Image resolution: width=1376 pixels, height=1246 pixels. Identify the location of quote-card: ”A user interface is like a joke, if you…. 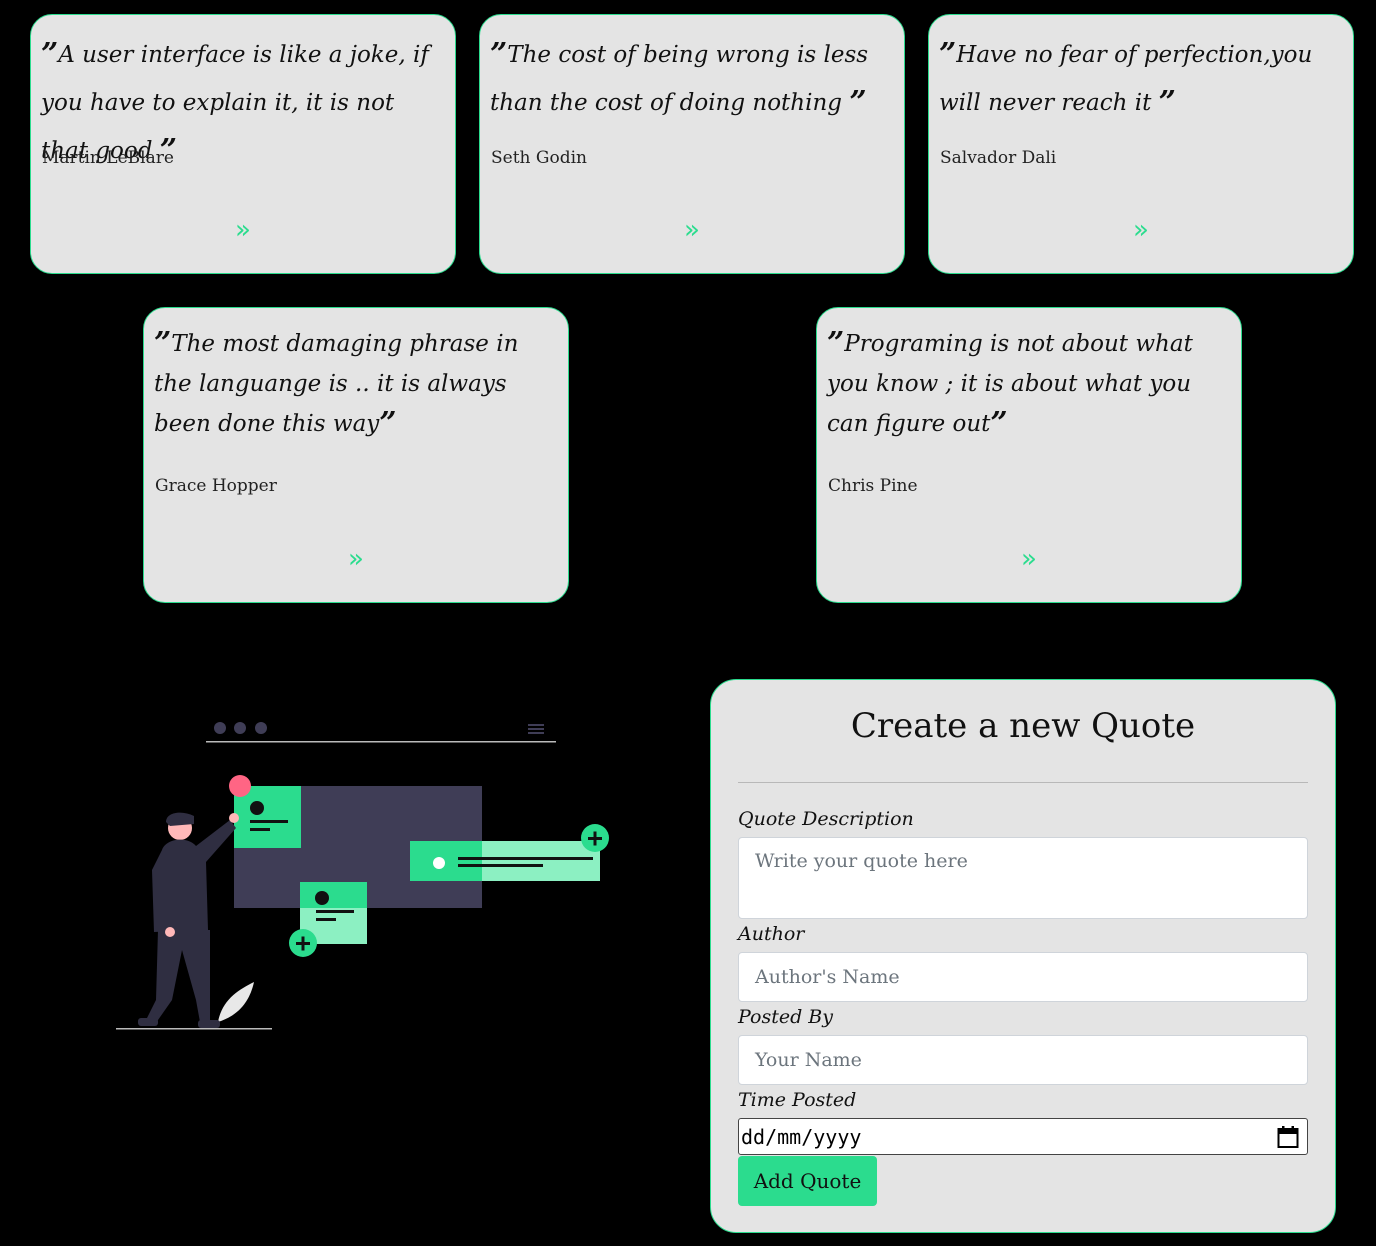
(243, 144).